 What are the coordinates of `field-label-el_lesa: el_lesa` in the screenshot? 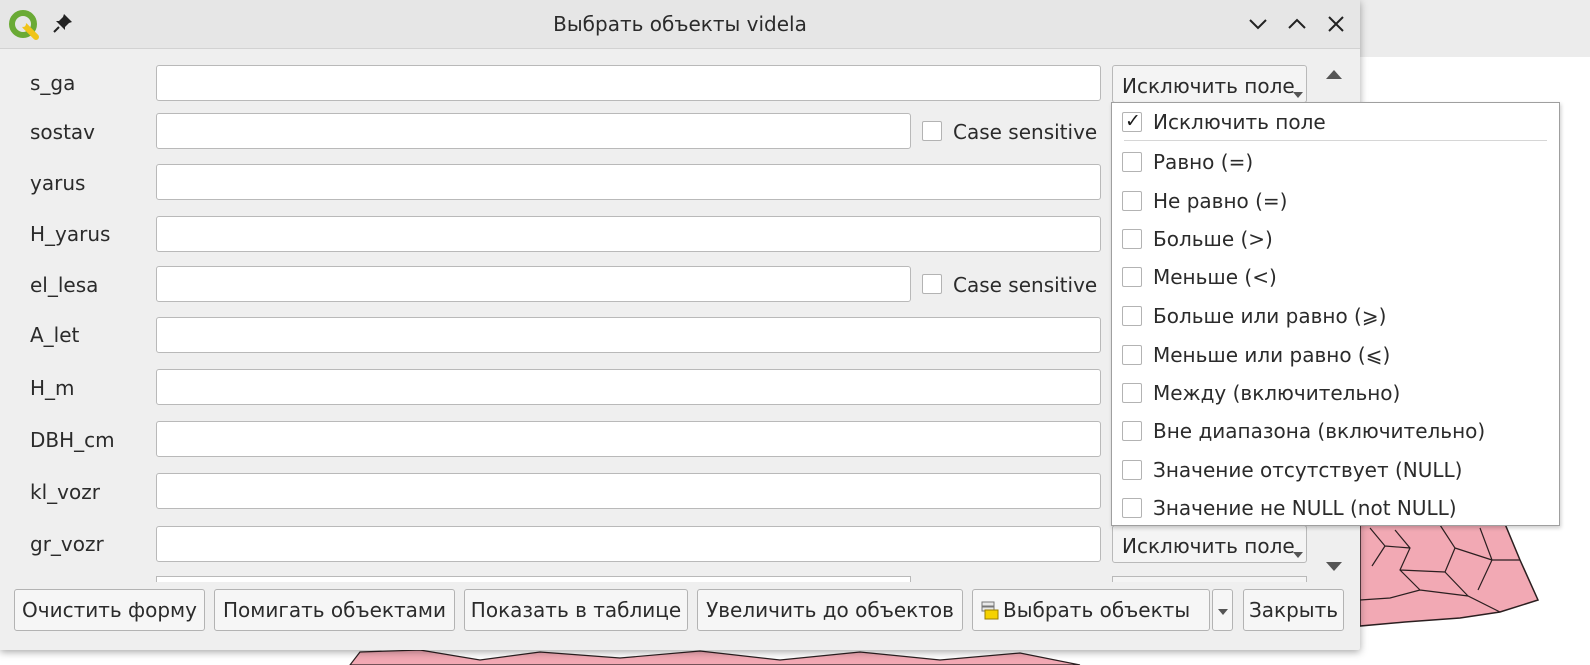 It's located at (64, 285).